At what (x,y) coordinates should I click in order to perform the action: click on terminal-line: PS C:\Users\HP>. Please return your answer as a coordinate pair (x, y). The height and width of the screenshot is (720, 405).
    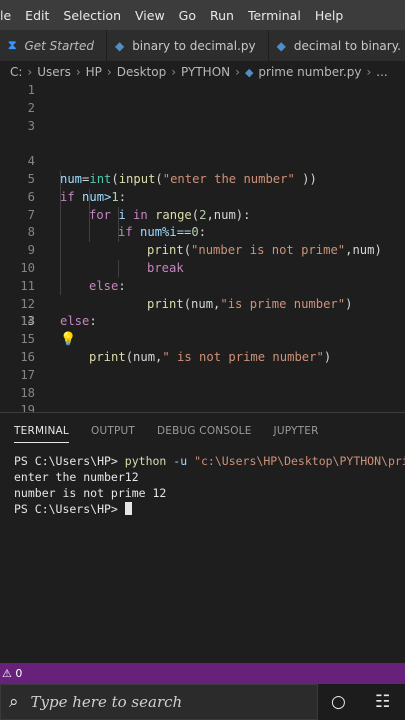
    Looking at the image, I should click on (209, 509).